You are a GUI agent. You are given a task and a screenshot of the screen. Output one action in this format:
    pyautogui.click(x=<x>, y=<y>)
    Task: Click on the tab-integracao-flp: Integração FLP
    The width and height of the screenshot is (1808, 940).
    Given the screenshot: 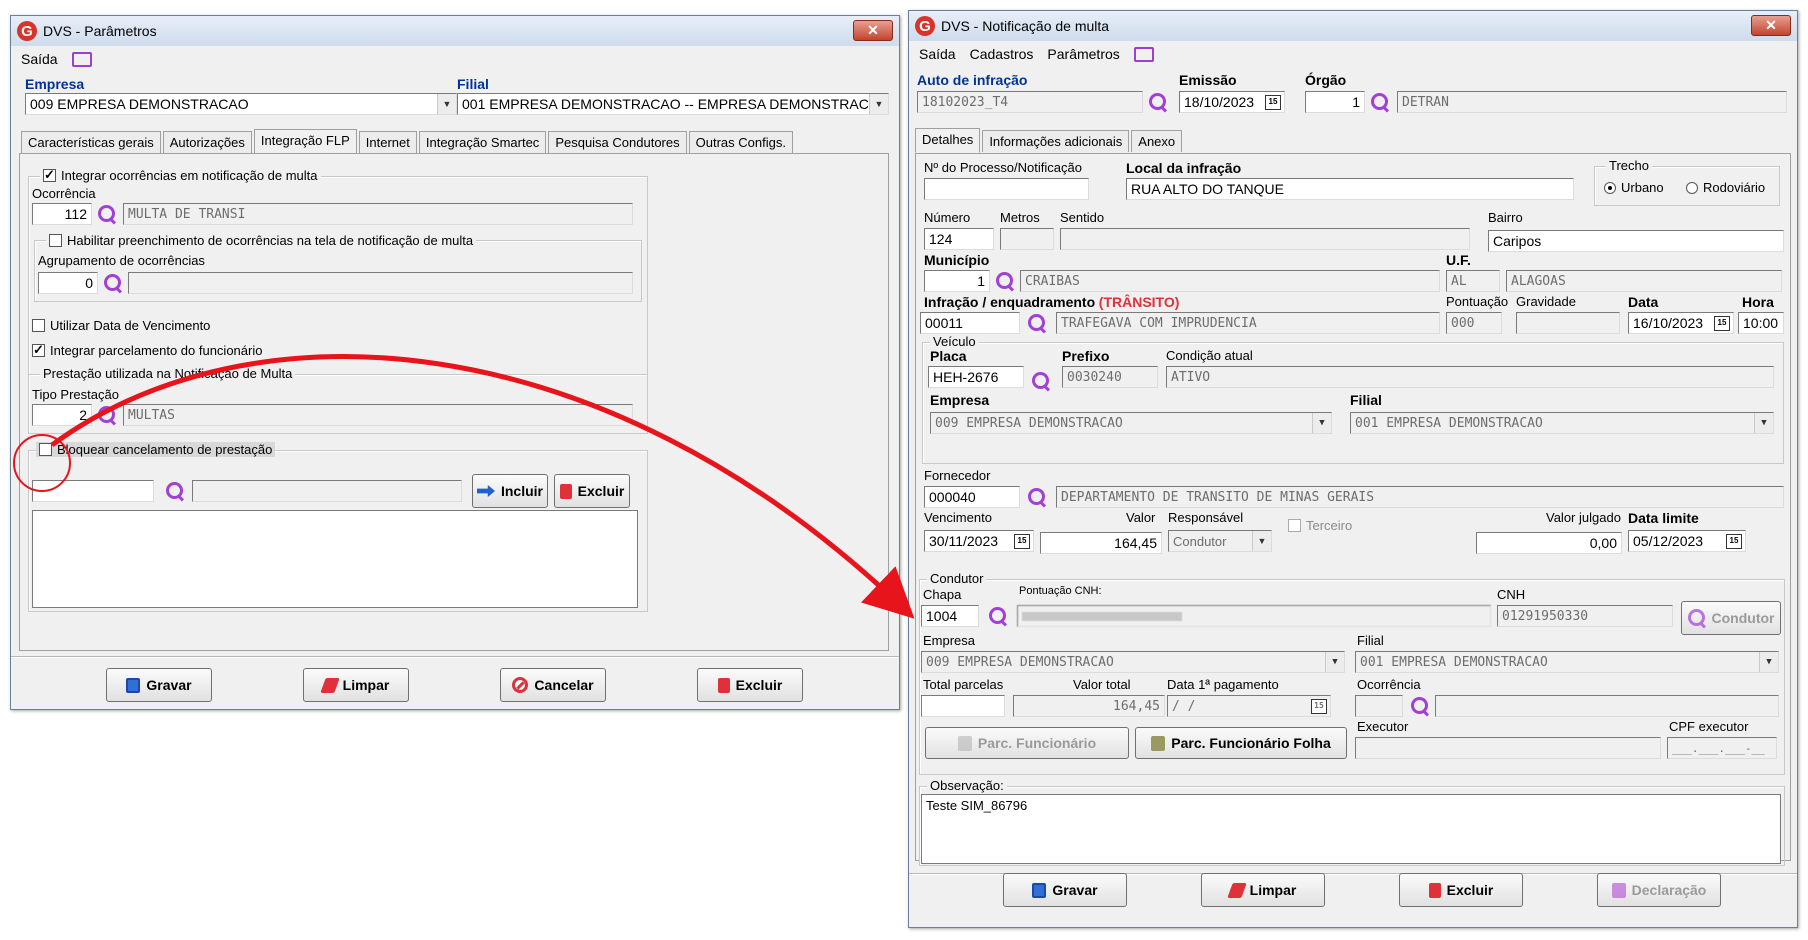 What is the action you would take?
    pyautogui.click(x=305, y=141)
    